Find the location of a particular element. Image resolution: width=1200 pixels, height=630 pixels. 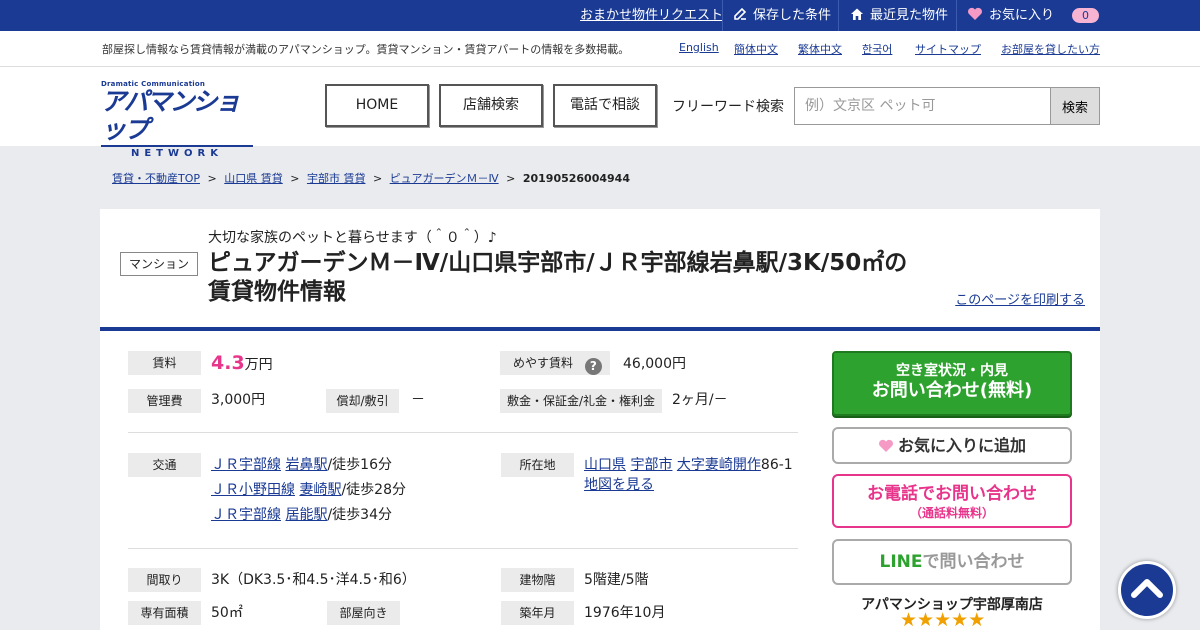

print-page-link: このページを印刷する is located at coordinates (1020, 298).